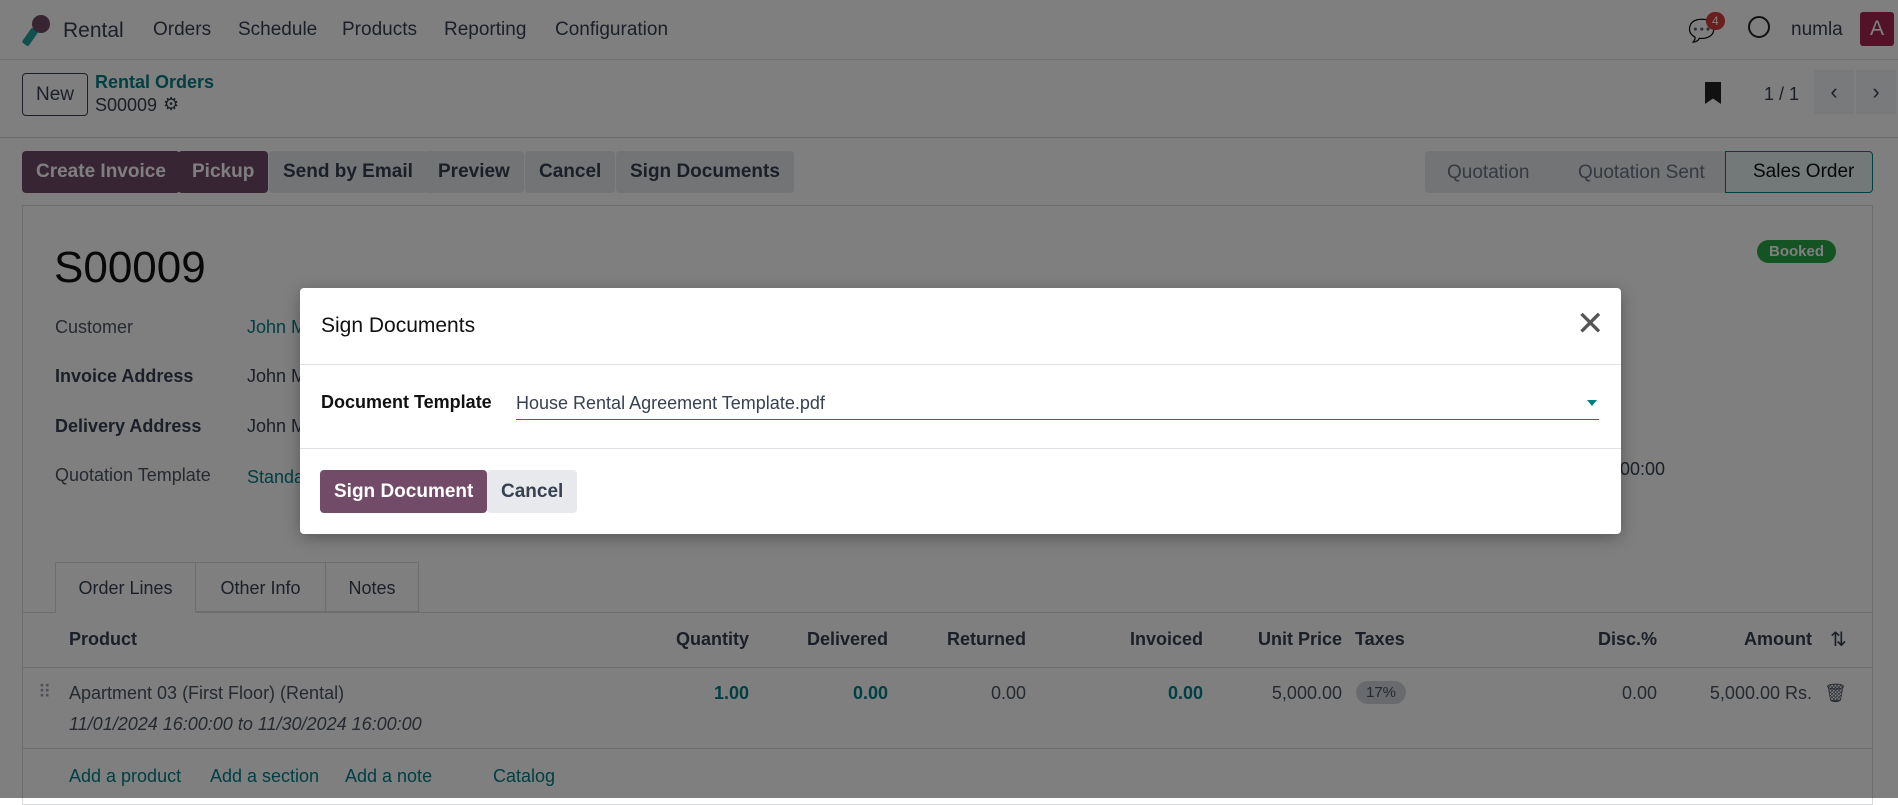  Describe the element at coordinates (1592, 403) in the screenshot. I see `chevron-down-icon` at that location.